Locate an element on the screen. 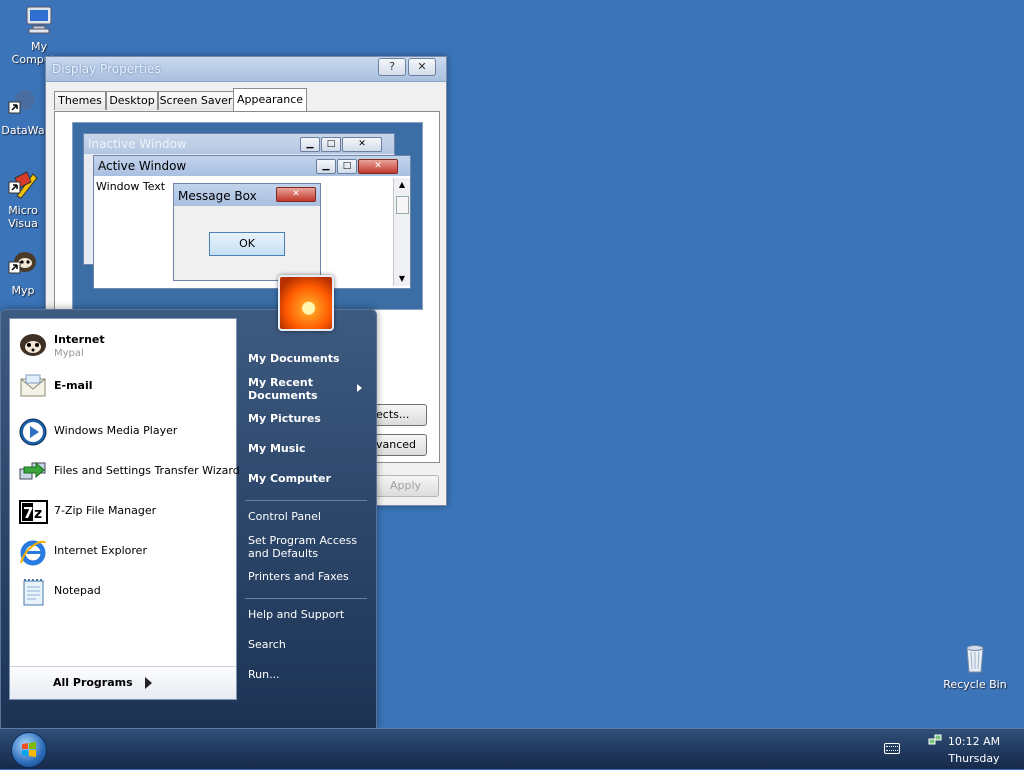 The height and width of the screenshot is (770, 1024). set-program-access-line1: Set Program Access is located at coordinates (303, 540).